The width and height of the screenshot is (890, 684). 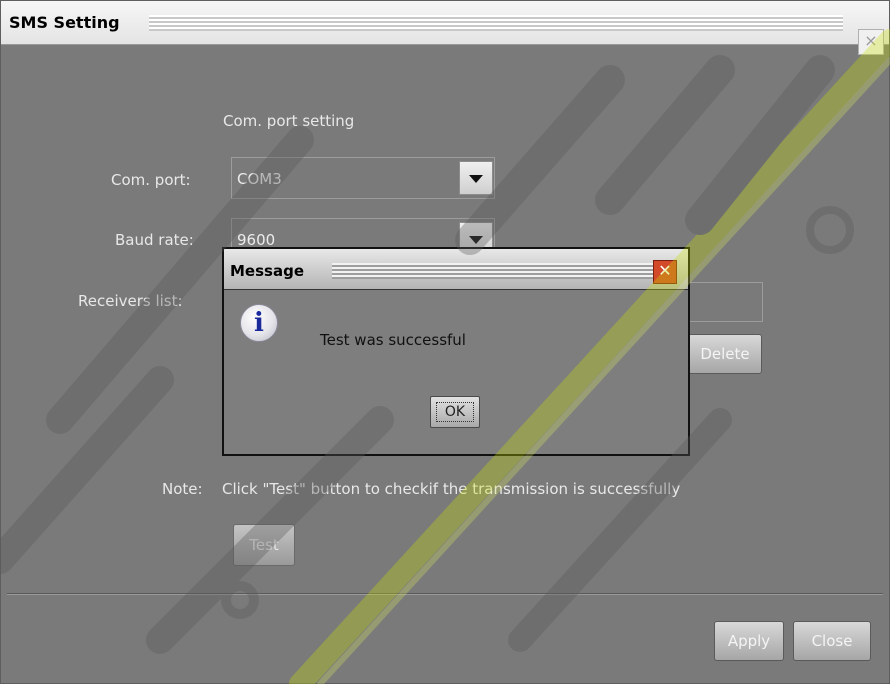 I want to click on info-icon: i, so click(x=259, y=323).